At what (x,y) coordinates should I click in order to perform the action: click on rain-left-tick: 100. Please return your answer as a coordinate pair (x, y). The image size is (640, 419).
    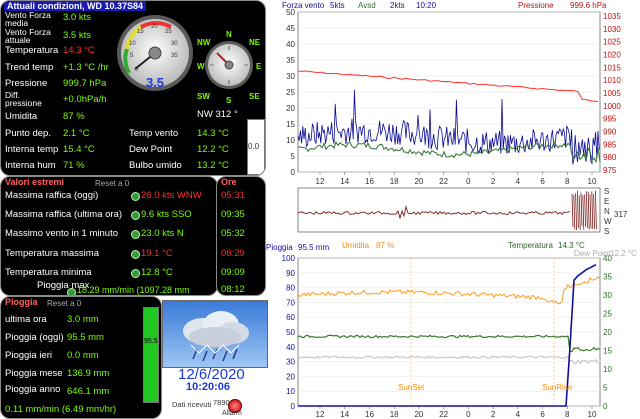
    Looking at the image, I should click on (289, 258).